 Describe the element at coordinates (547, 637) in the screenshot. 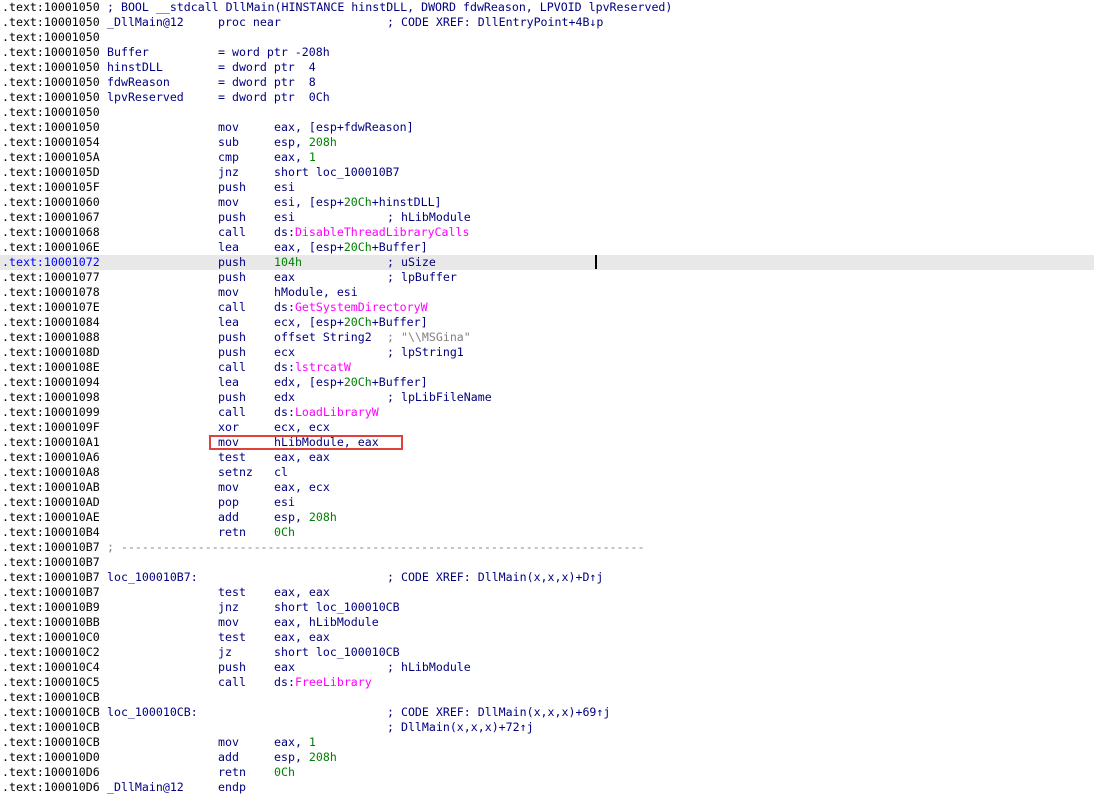

I see `listing-line: .text:100010C0 test eax, eax` at that location.